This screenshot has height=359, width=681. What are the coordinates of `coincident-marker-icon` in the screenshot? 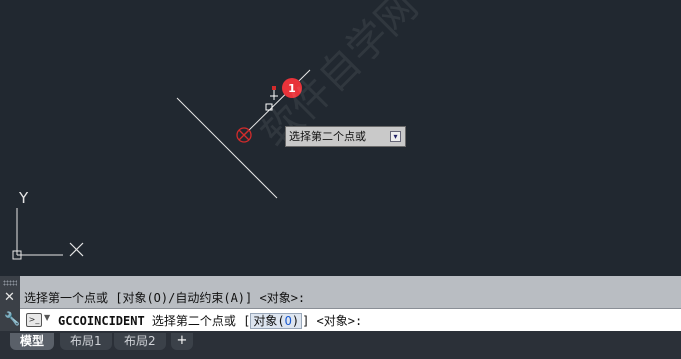 It's located at (244, 135).